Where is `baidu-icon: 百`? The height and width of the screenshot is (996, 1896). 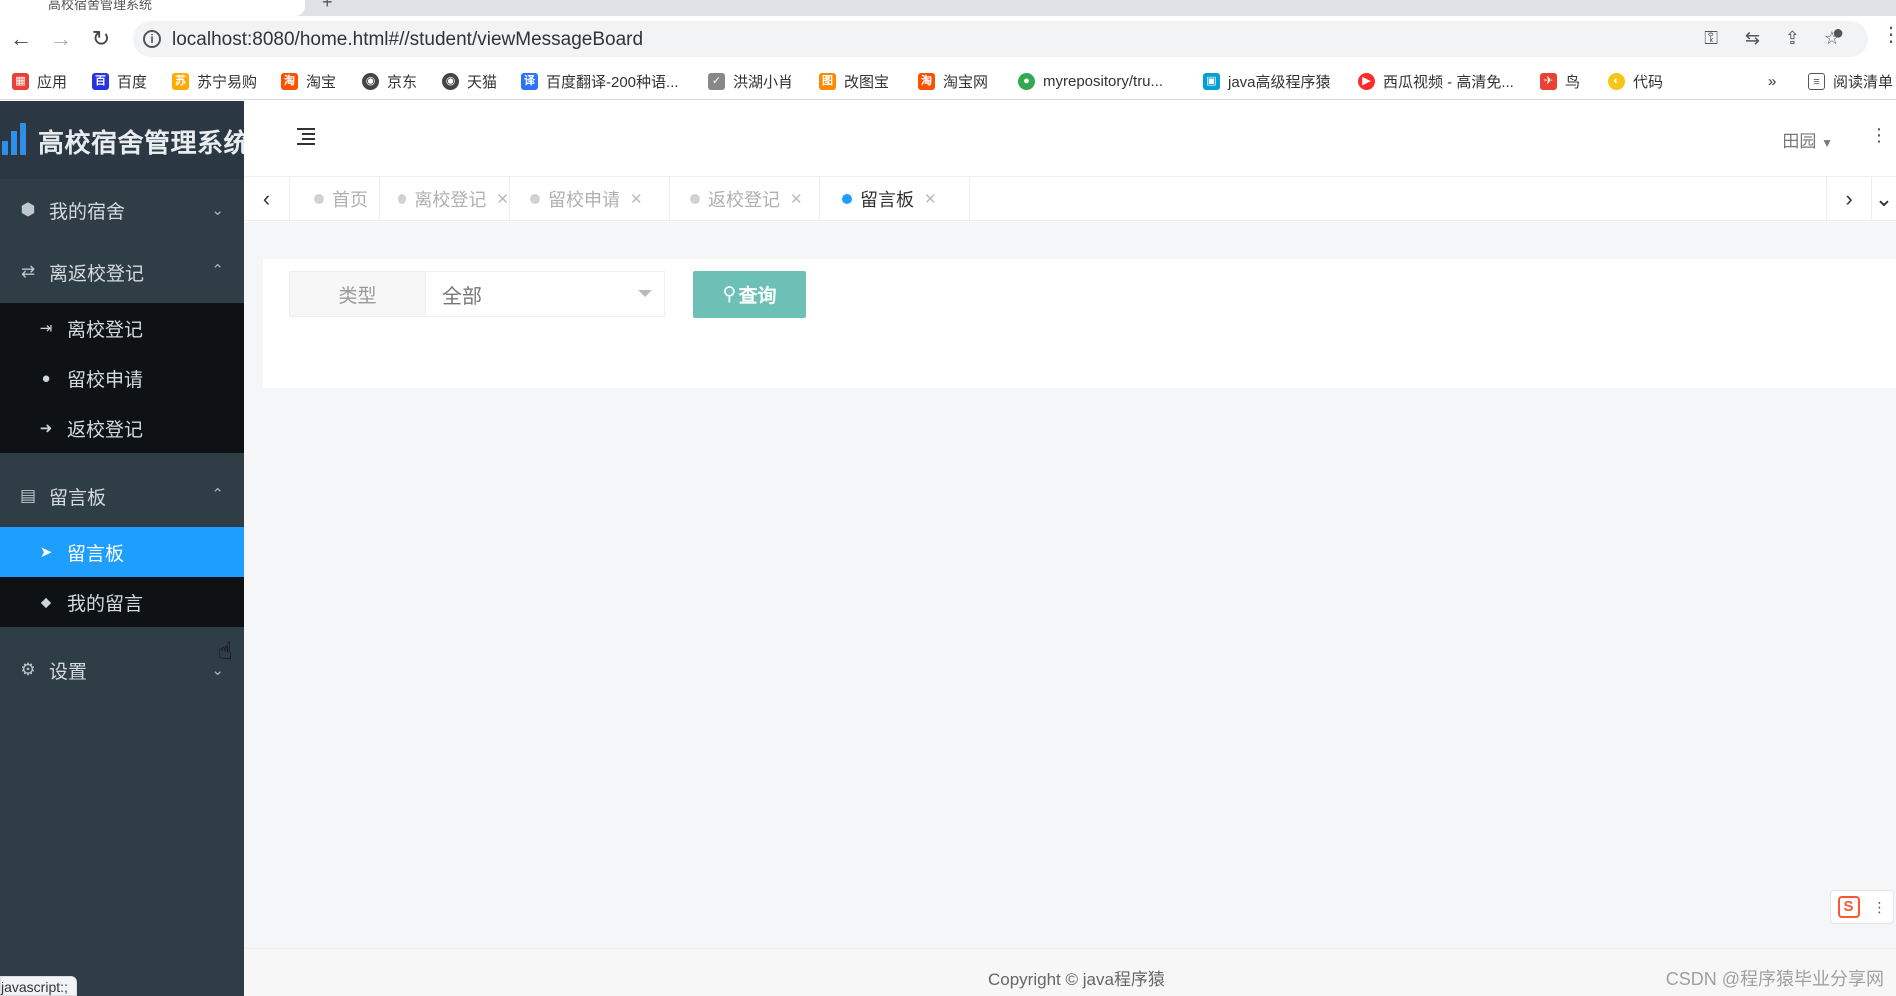
baidu-icon: 百 is located at coordinates (100, 81).